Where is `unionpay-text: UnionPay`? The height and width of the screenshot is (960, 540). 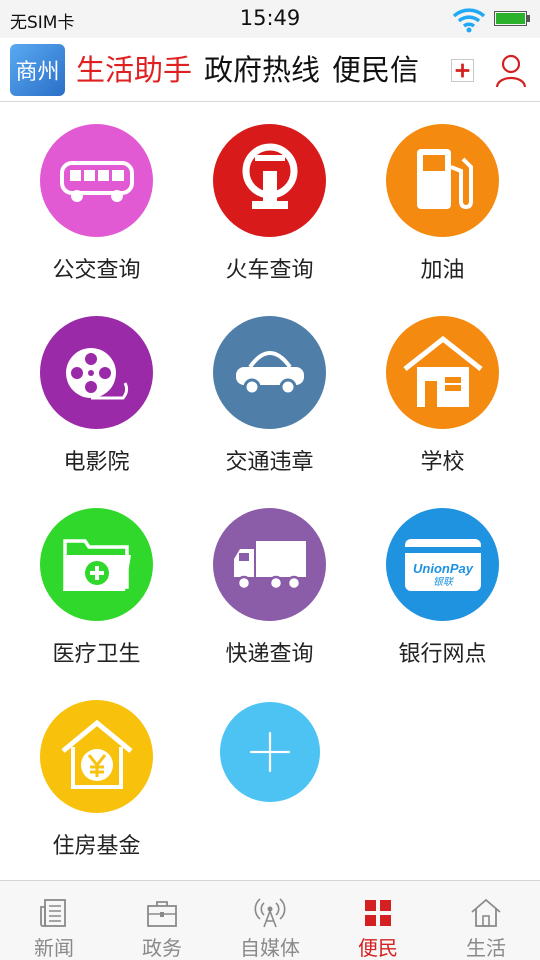 unionpay-text: UnionPay is located at coordinates (443, 568).